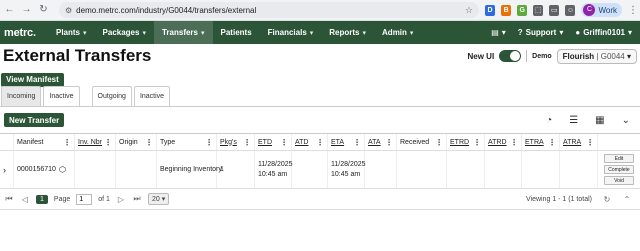  Describe the element at coordinates (422, 142) in the screenshot. I see `col-received: Received ⋮` at that location.